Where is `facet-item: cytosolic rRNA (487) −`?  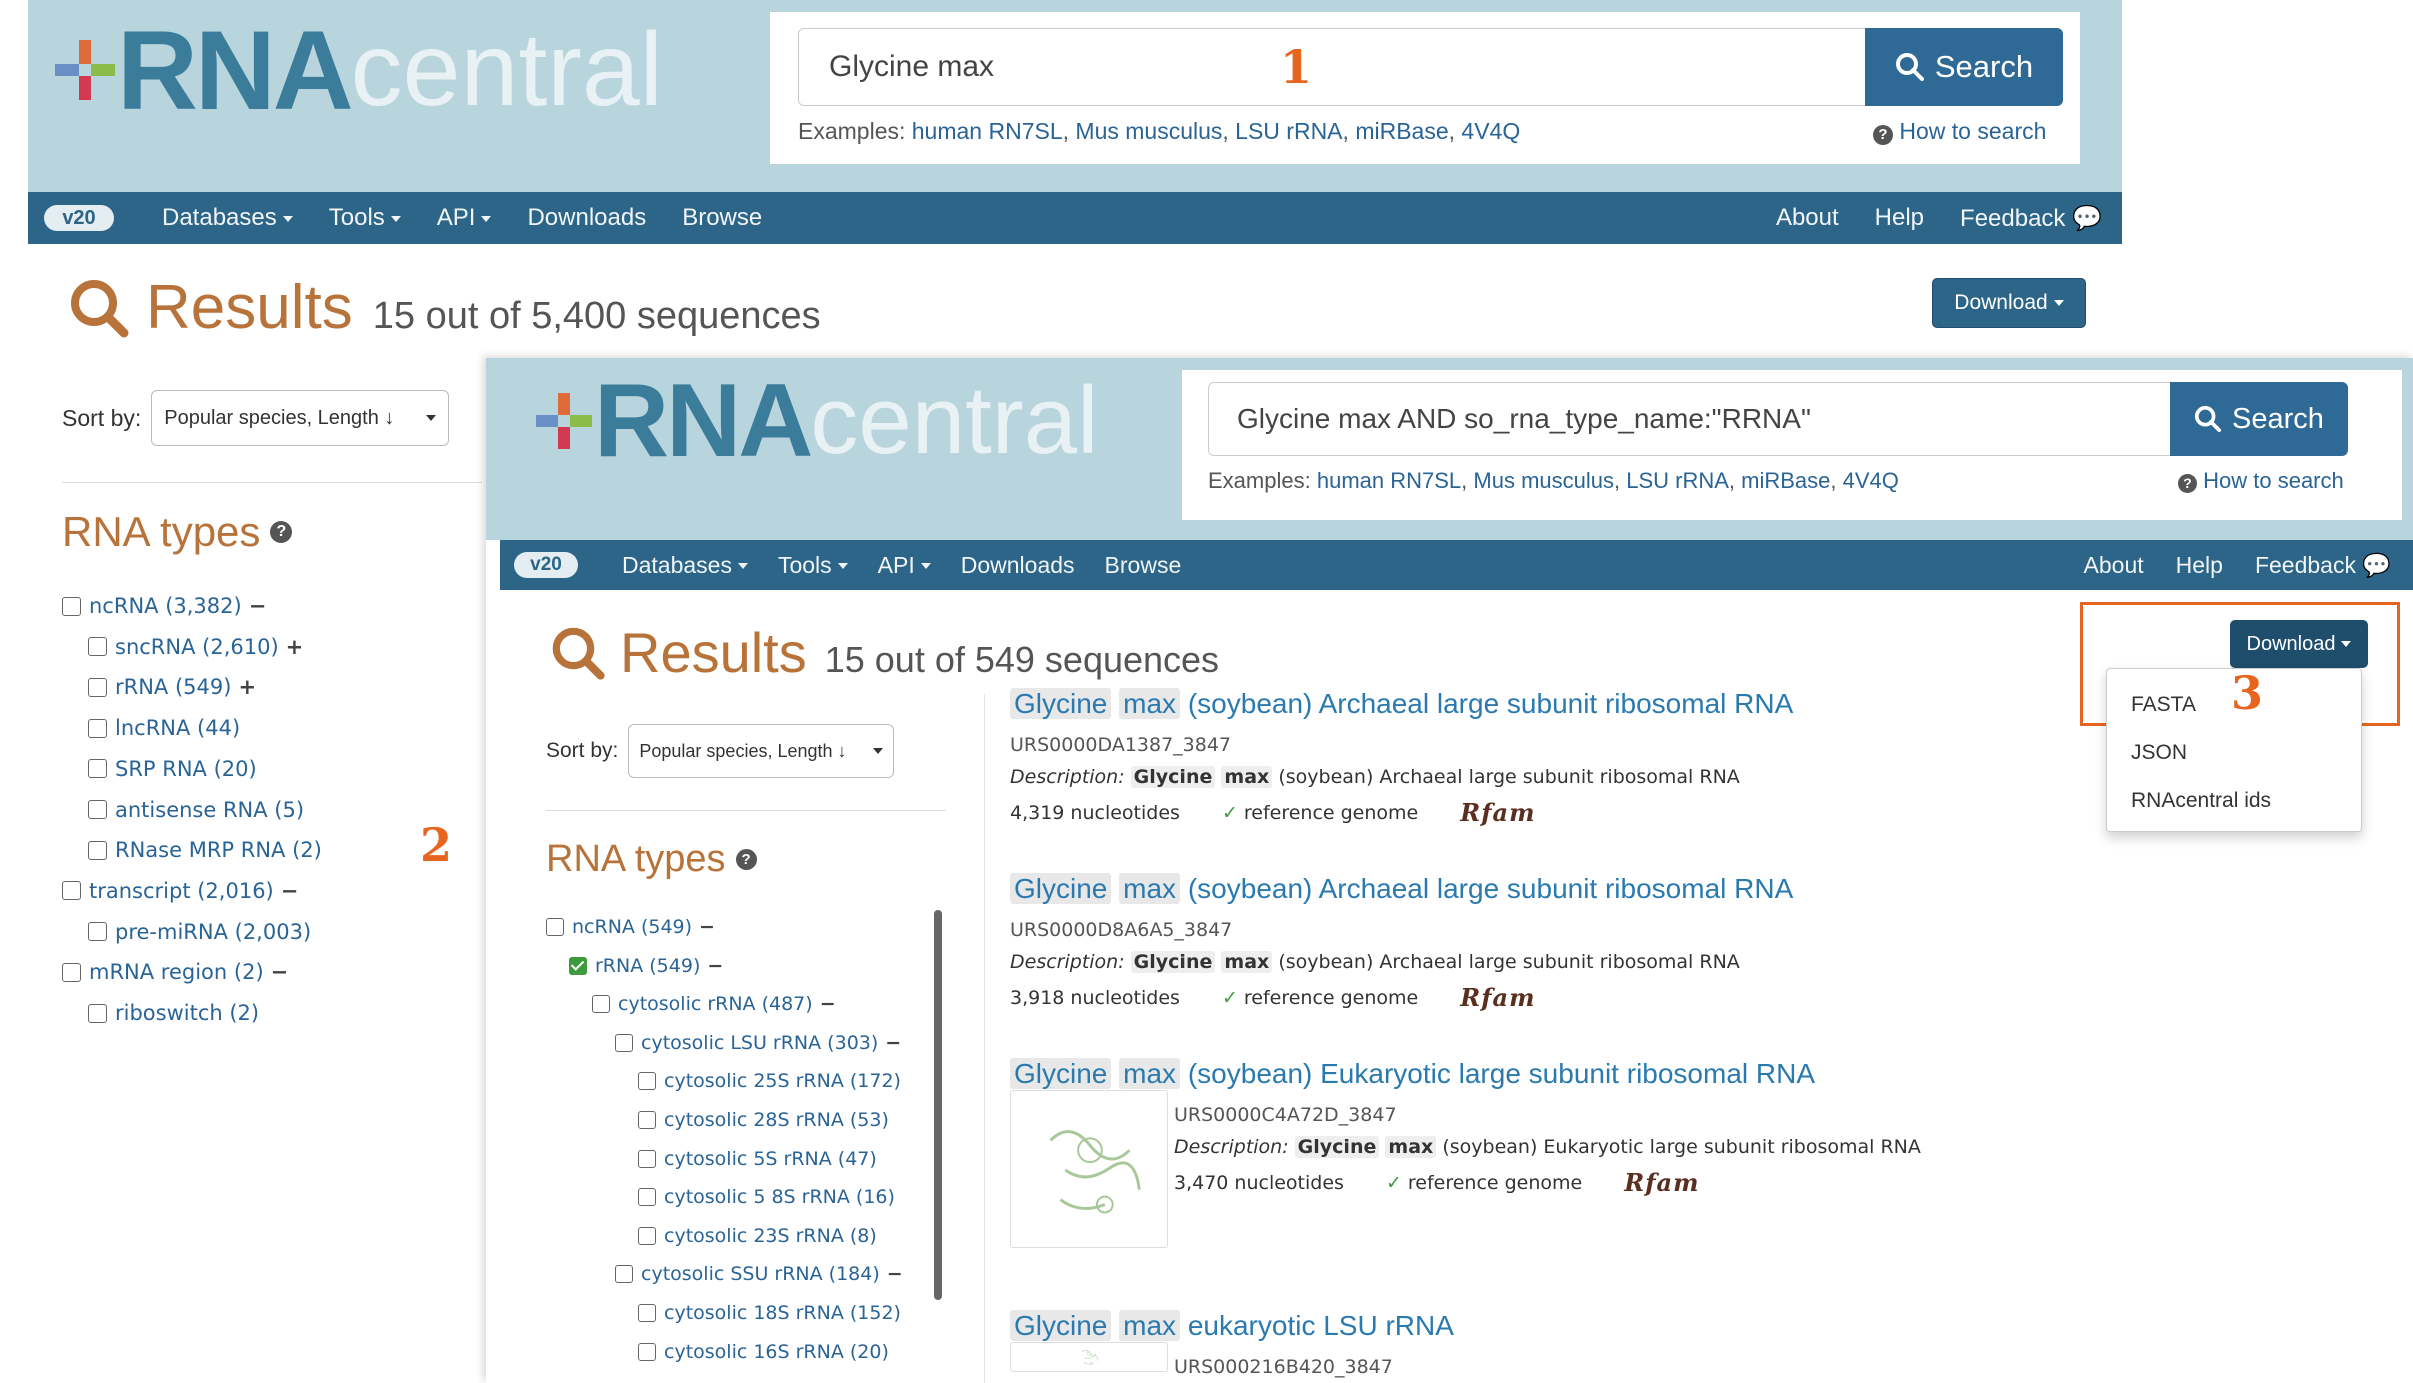
facet-item: cytosolic rRNA (487) − is located at coordinates (714, 1004).